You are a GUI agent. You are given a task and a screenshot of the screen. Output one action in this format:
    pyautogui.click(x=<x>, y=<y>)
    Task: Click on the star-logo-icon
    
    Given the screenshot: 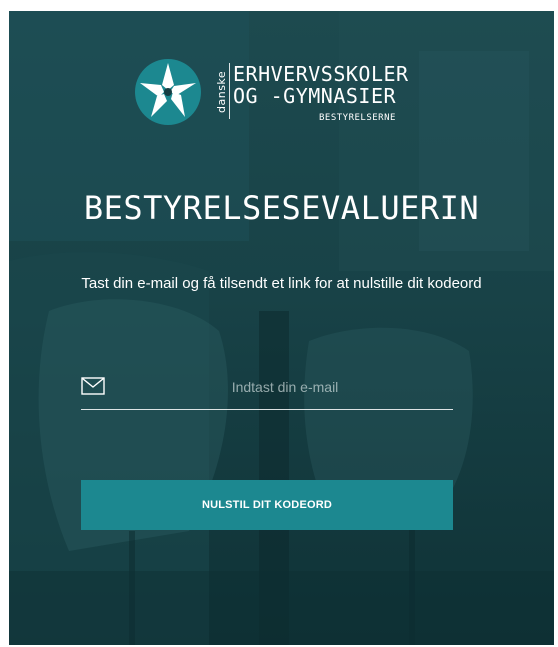 What is the action you would take?
    pyautogui.click(x=168, y=92)
    